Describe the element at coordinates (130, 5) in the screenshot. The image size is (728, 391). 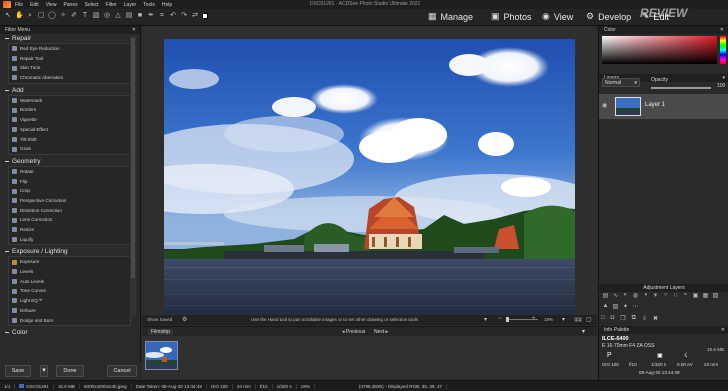
I see `menu-layer: Layer` at that location.